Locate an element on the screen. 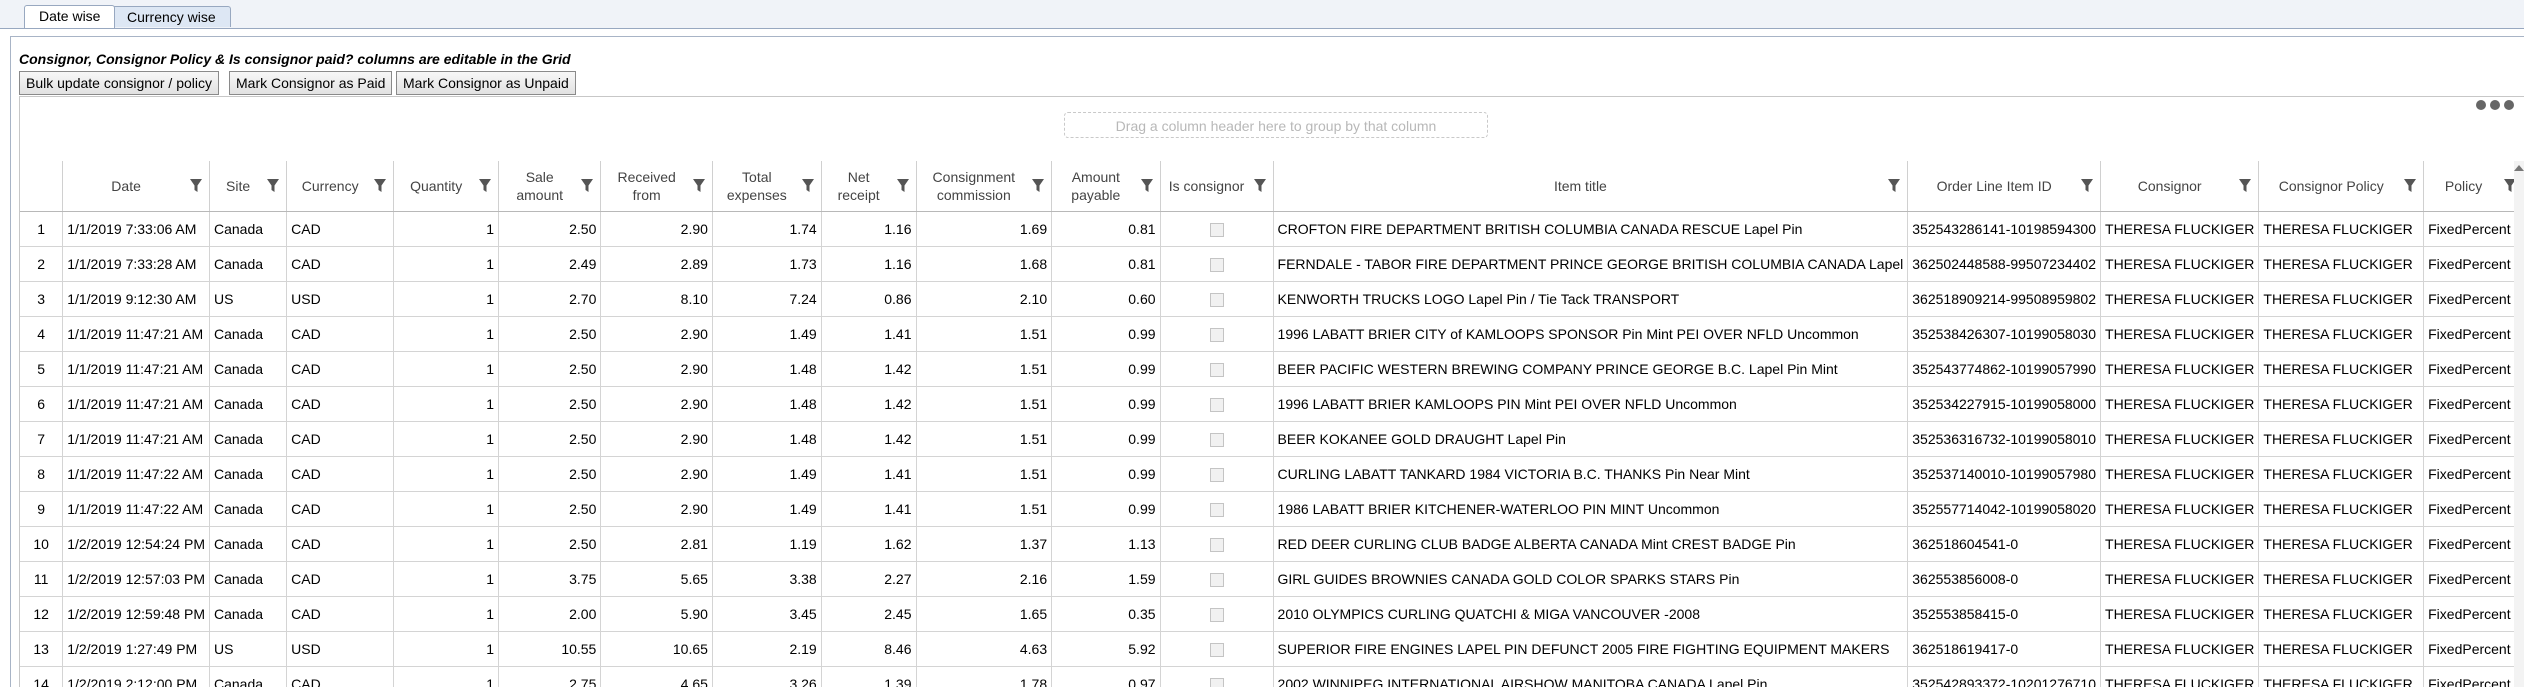 This screenshot has width=2524, height=687. column-header-order: Order Line Item ID is located at coordinates (2004, 186).